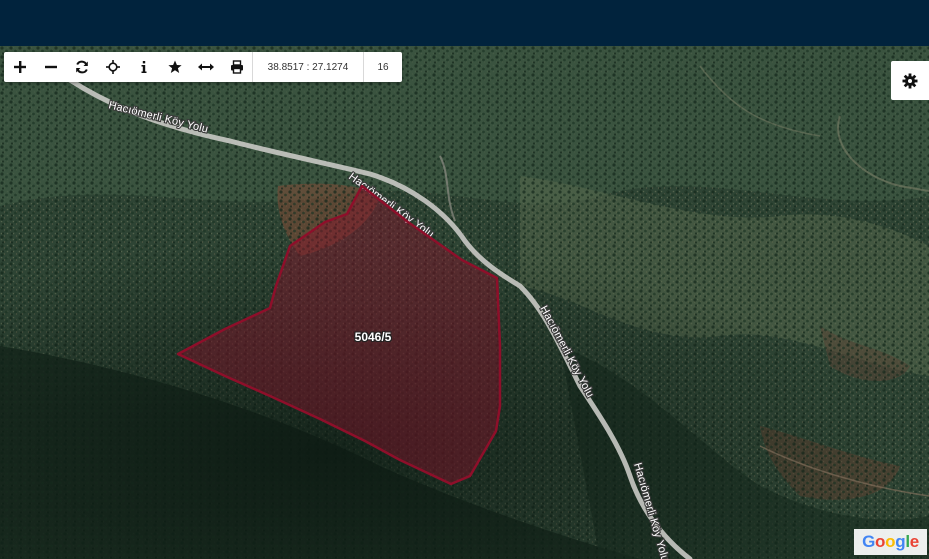  I want to click on locate-icon, so click(112, 67).